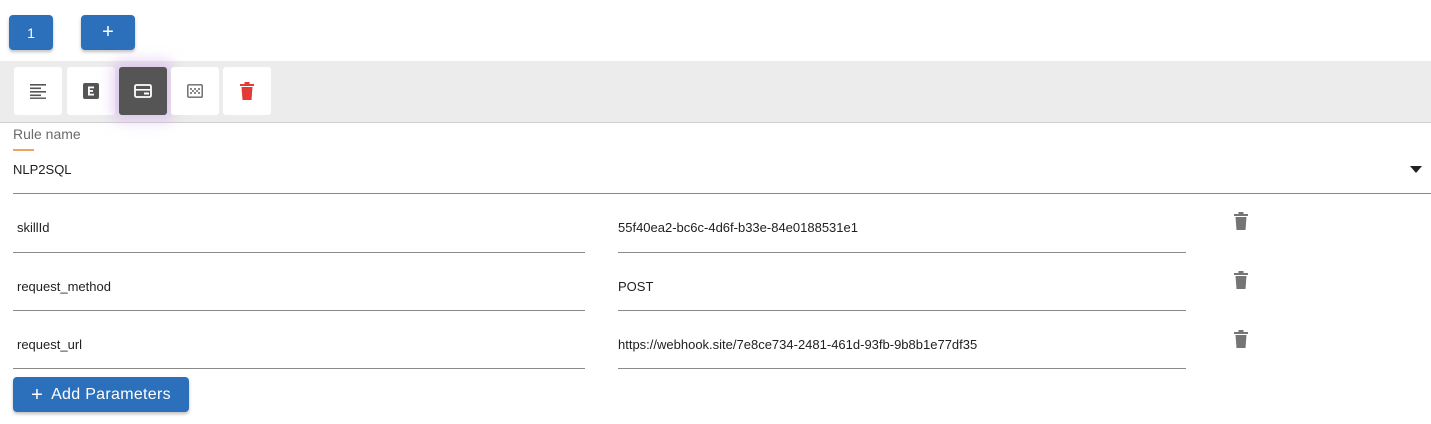 This screenshot has height=424, width=1431. What do you see at coordinates (1416, 169) in the screenshot?
I see `chevron-down-icon` at bounding box center [1416, 169].